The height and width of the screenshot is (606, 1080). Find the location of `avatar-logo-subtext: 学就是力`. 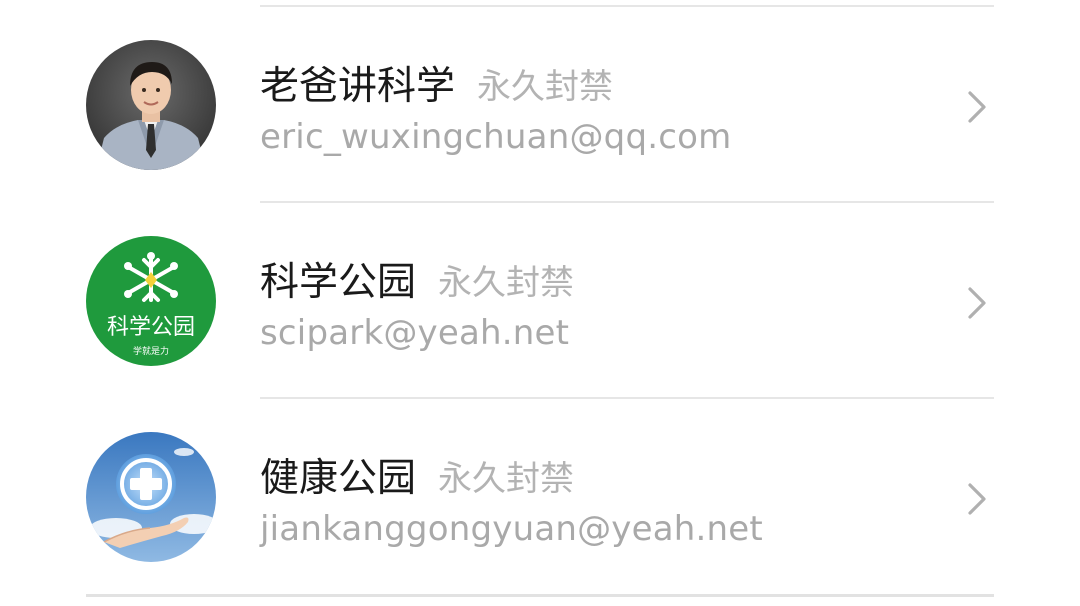

avatar-logo-subtext: 学就是力 is located at coordinates (151, 351).